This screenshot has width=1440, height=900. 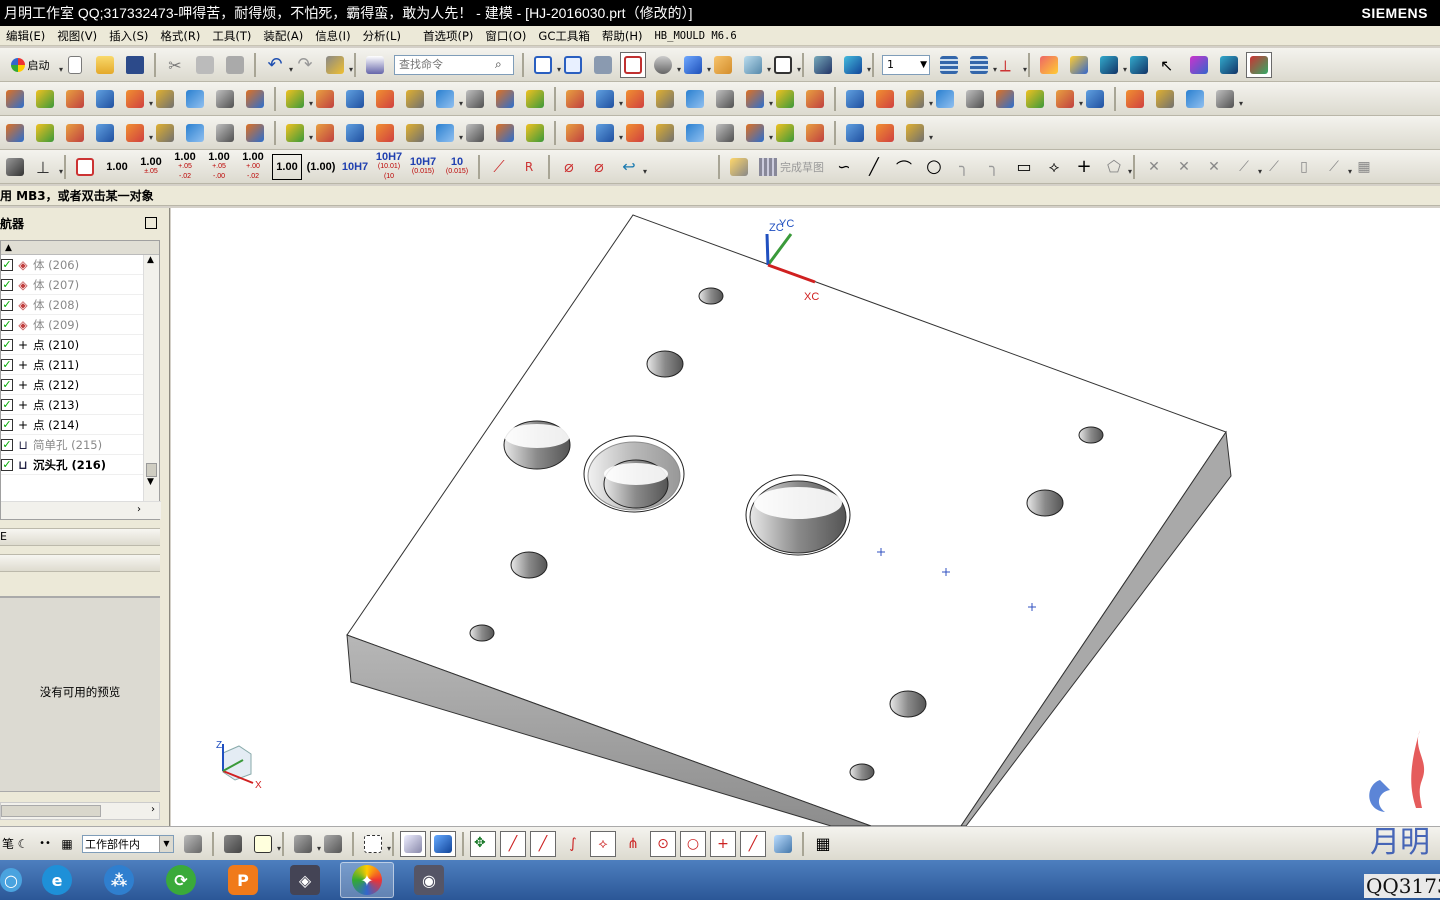 What do you see at coordinates (573, 65) in the screenshot?
I see `zoom-button` at bounding box center [573, 65].